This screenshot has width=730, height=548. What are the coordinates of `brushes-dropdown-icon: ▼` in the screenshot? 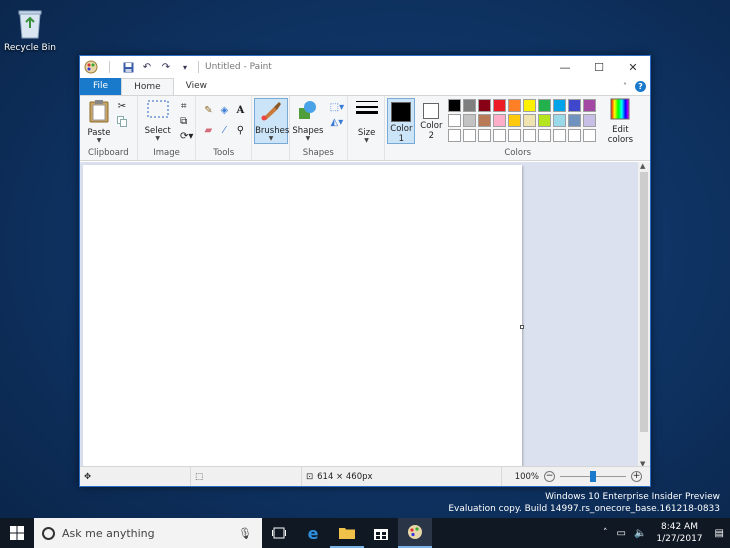 It's located at (271, 138).